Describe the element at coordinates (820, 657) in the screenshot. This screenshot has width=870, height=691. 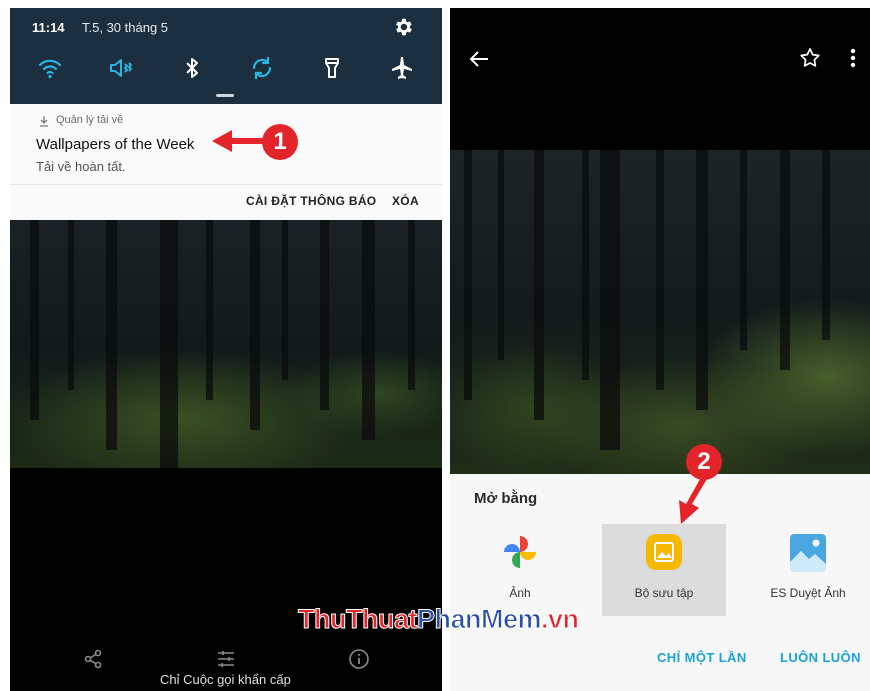
I see `always-button: LUÔN LUÔN` at that location.